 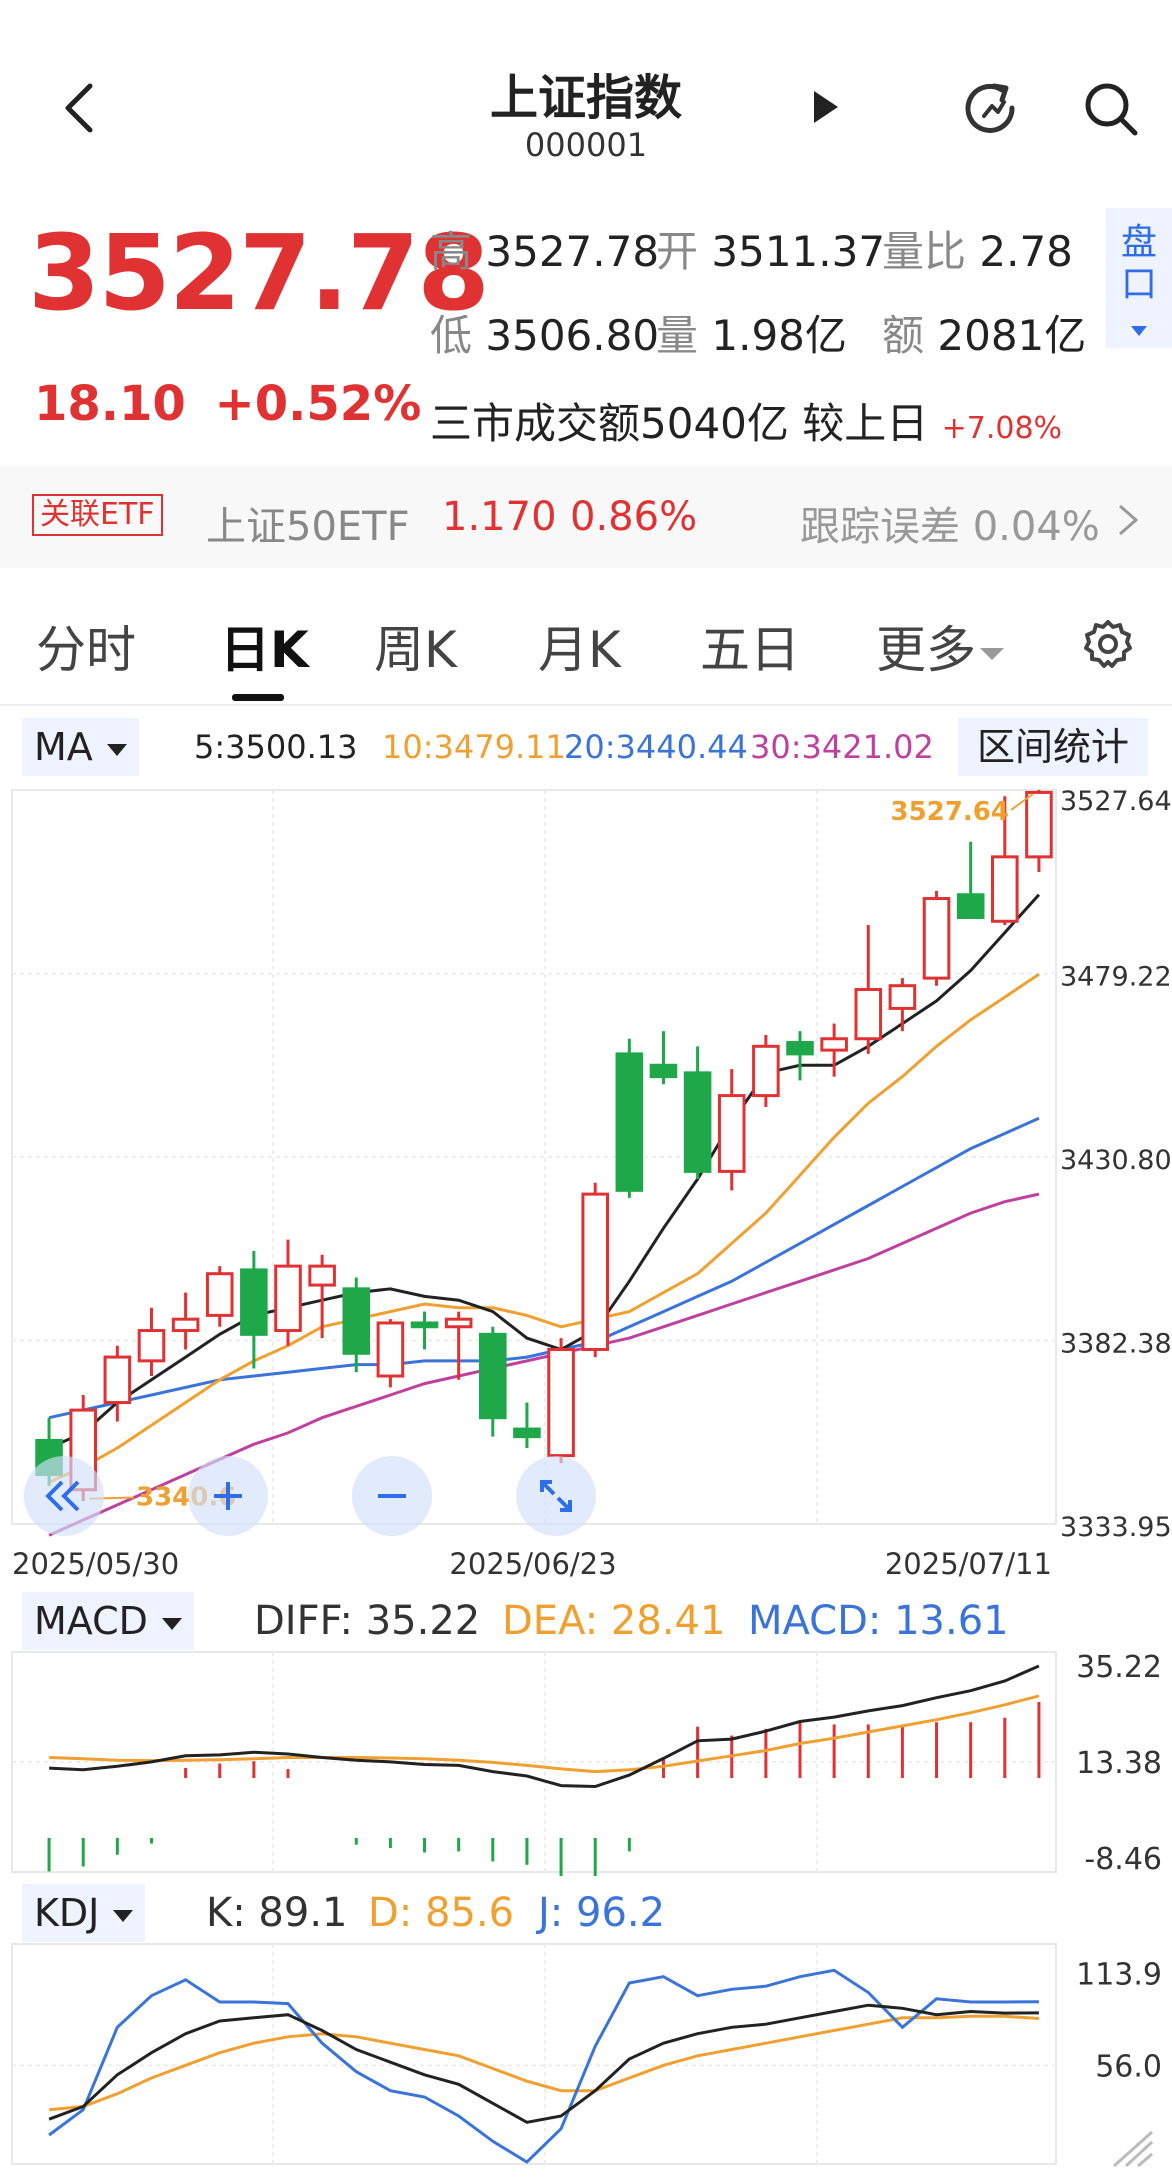 I want to click on x-tick-label: 2025/06/23, so click(x=532, y=1564).